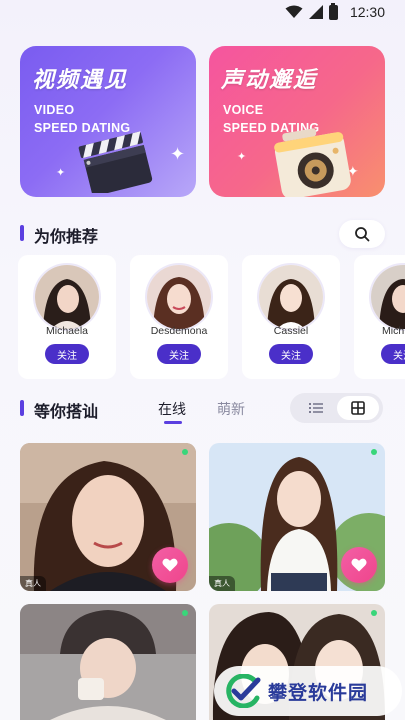 This screenshot has width=405, height=720. I want to click on grid-icon, so click(358, 408).